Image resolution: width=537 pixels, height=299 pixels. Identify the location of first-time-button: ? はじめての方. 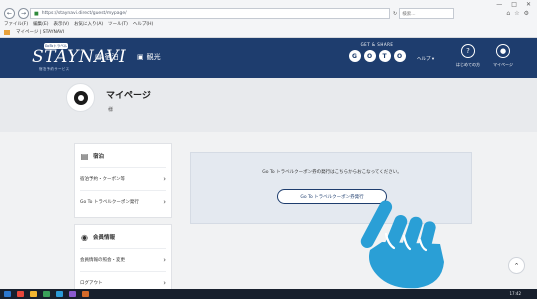
(468, 56).